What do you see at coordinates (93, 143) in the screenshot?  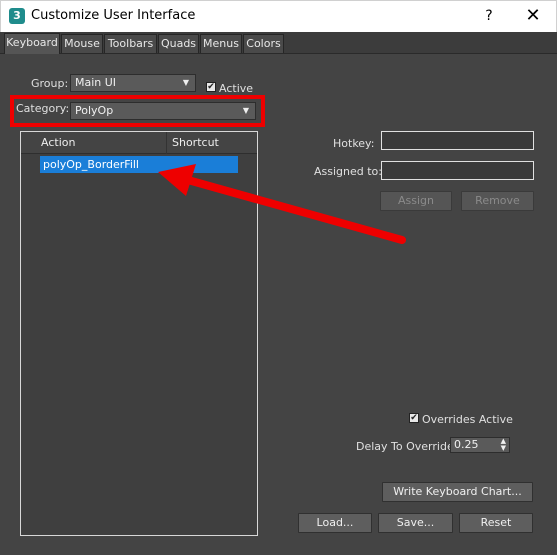 I see `column-header-action: Action` at bounding box center [93, 143].